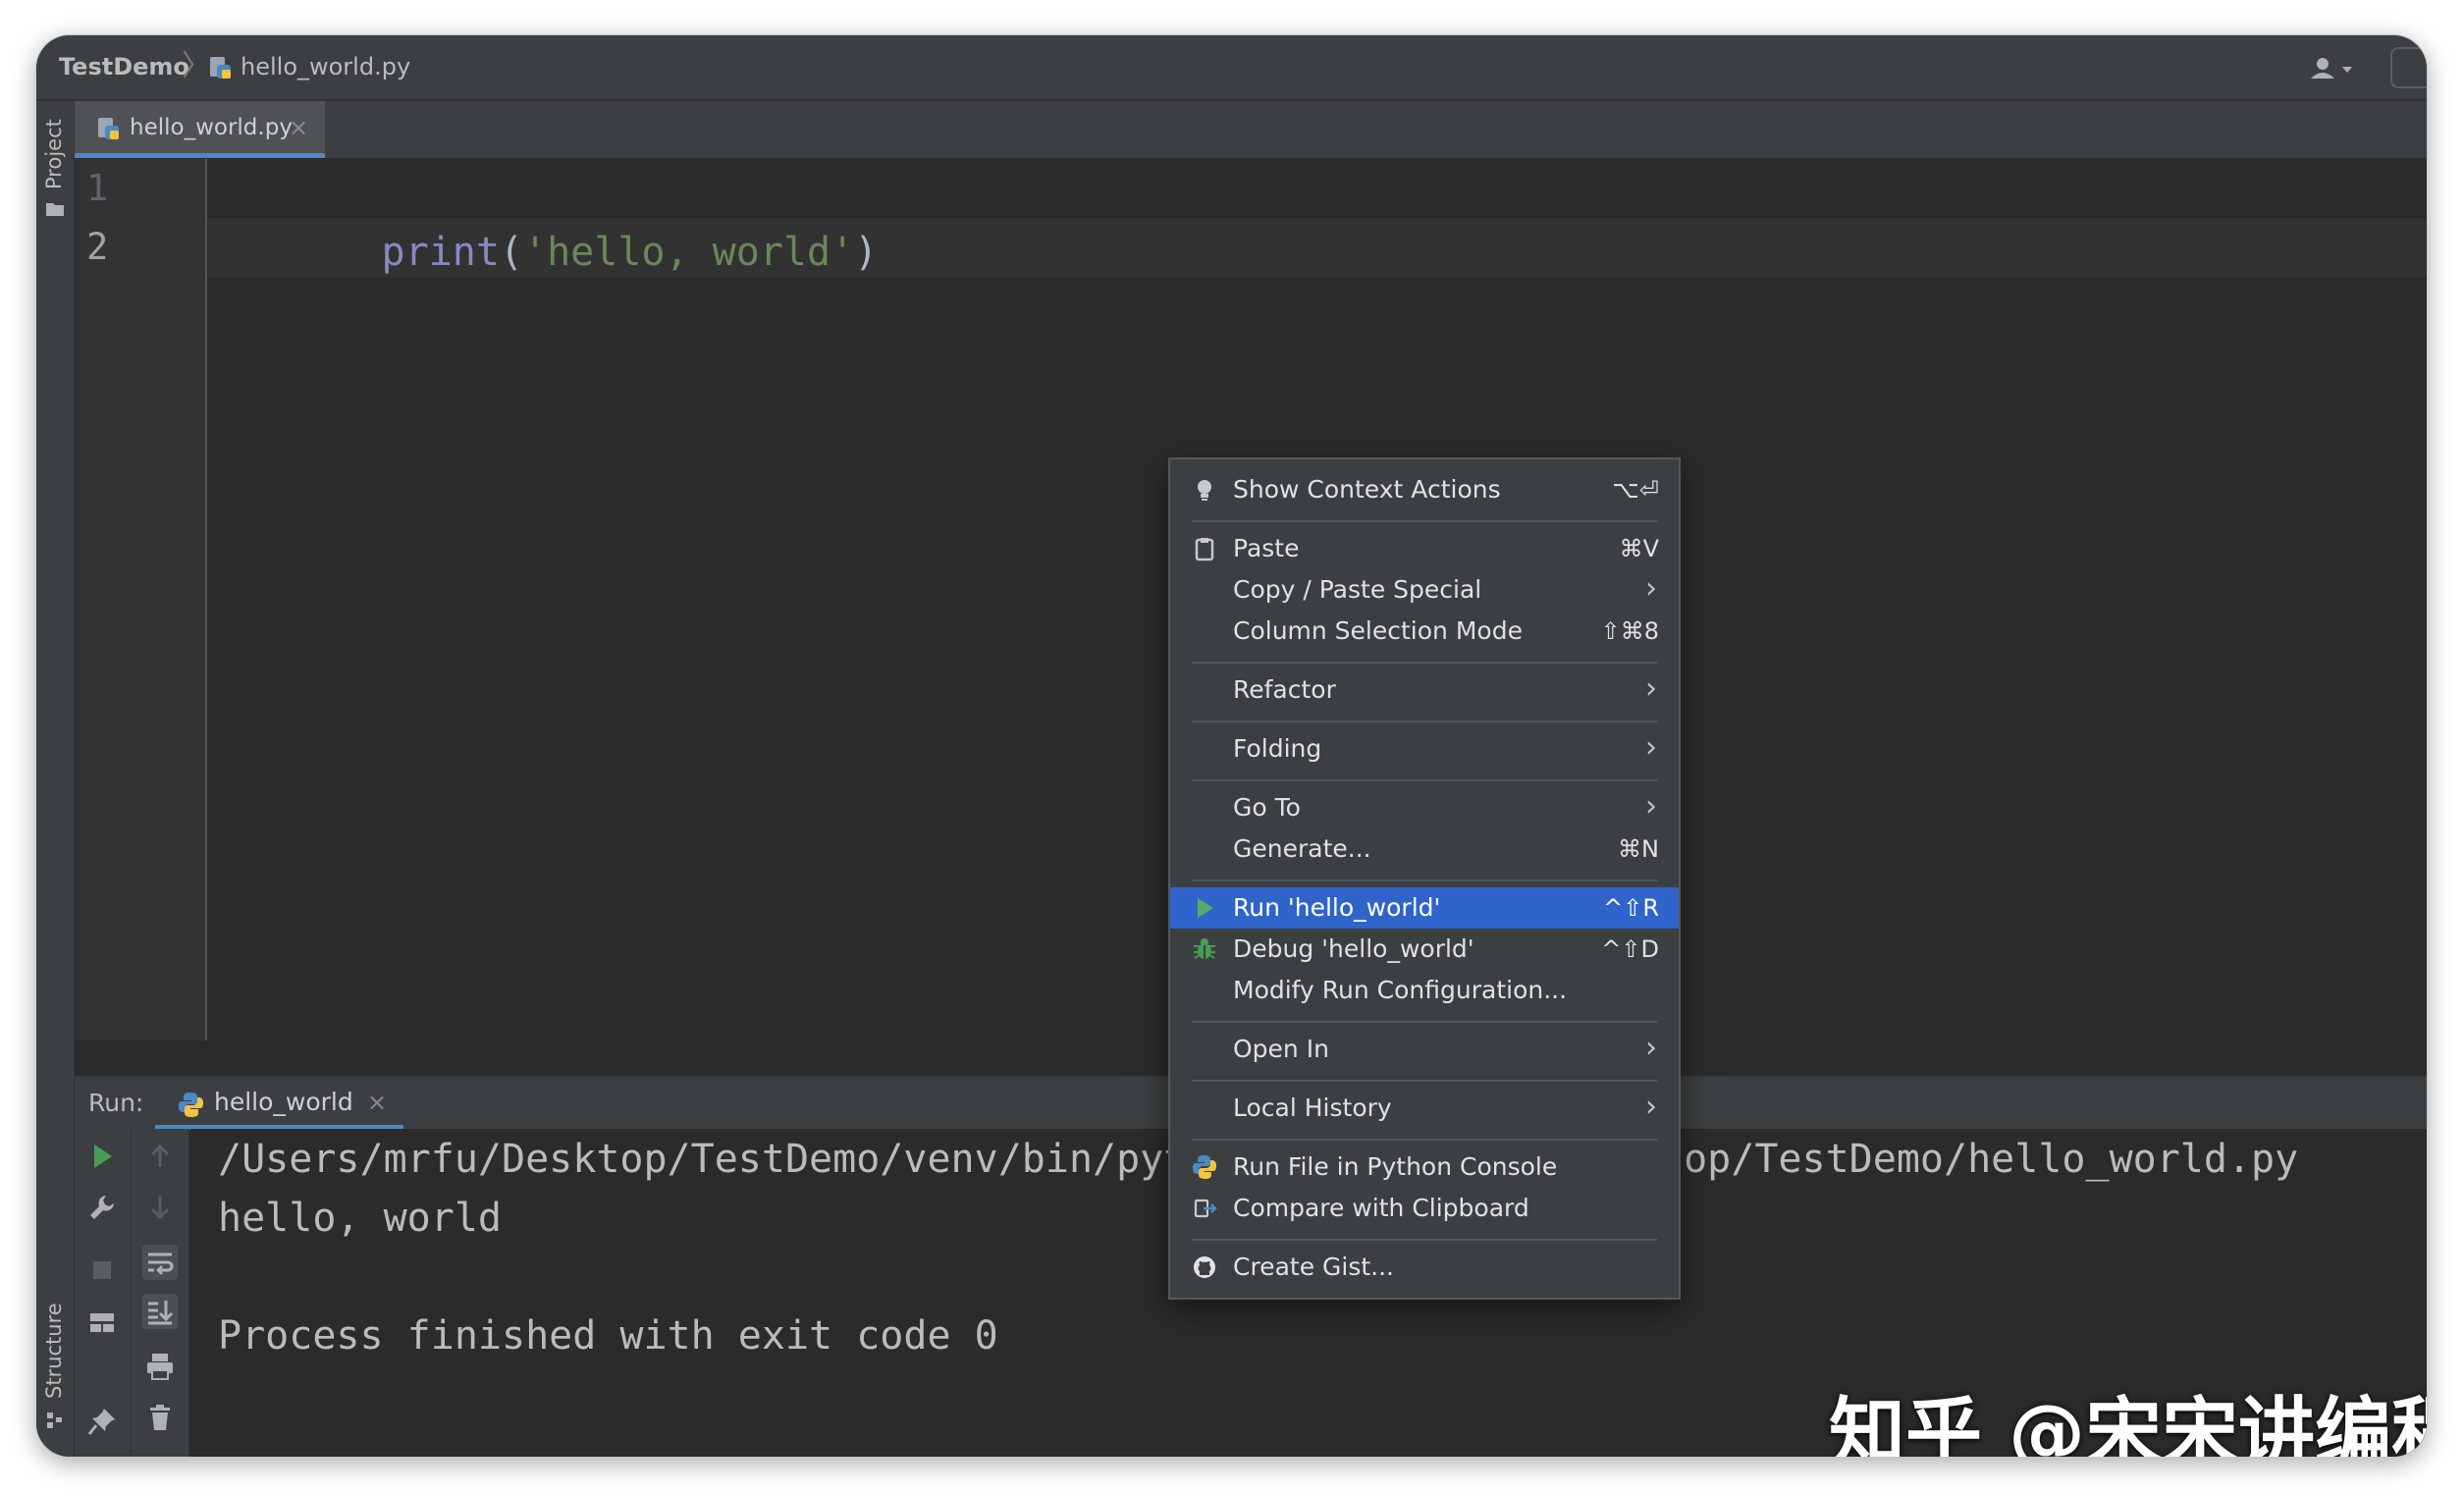 The width and height of the screenshot is (2464, 1492). What do you see at coordinates (103, 1293) in the screenshot?
I see `run-toolbar-primary` at bounding box center [103, 1293].